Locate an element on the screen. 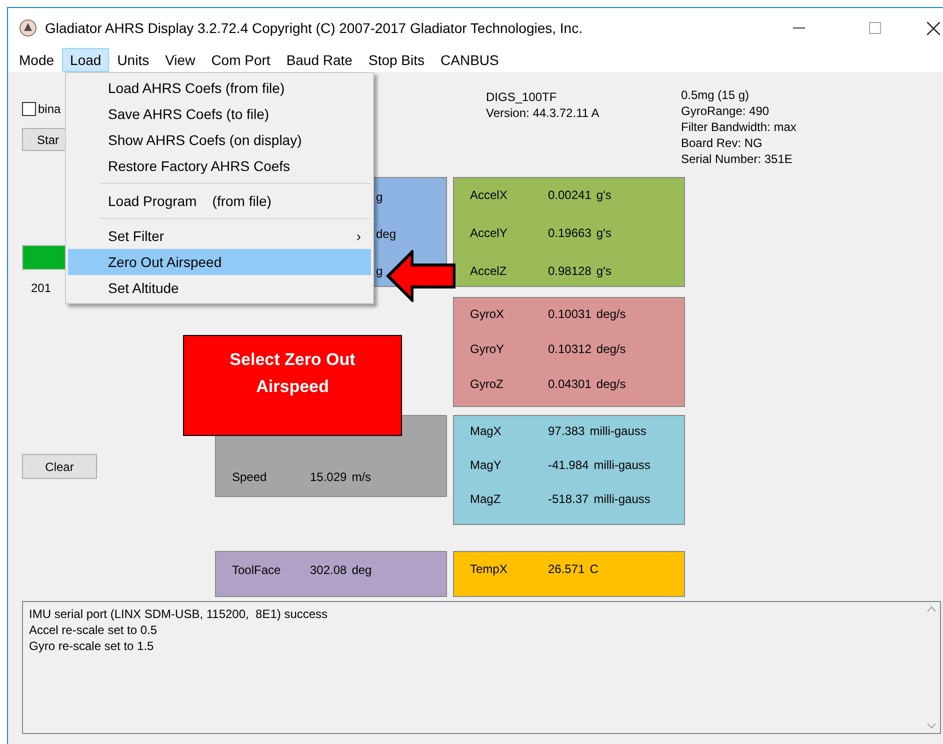  field-value: 0.00241 is located at coordinates (570, 195).